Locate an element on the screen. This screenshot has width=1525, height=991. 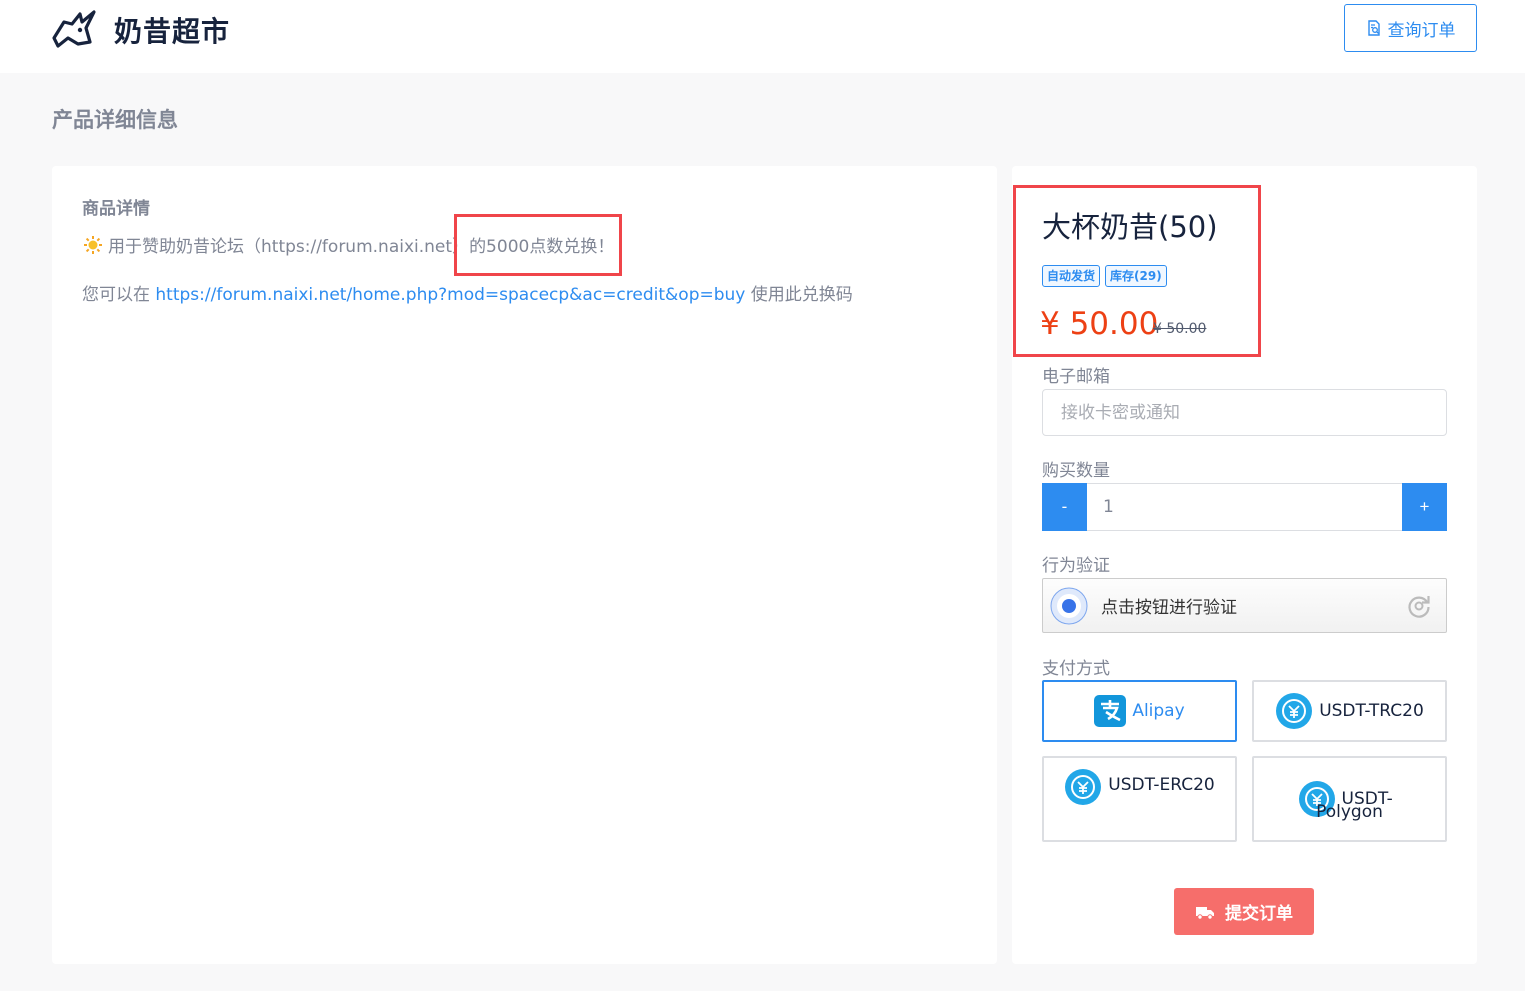
quantity-input is located at coordinates (1244, 507).